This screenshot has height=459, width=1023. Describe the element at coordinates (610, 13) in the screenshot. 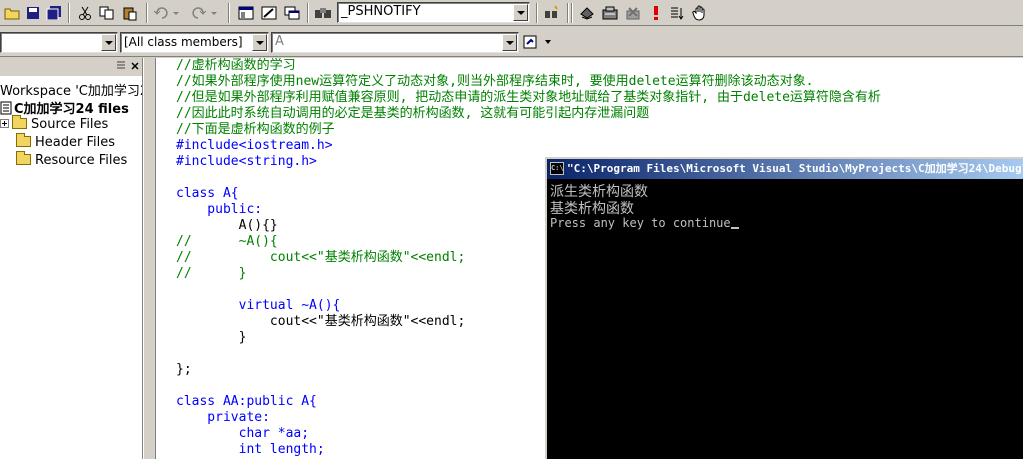

I see `build-icon` at that location.